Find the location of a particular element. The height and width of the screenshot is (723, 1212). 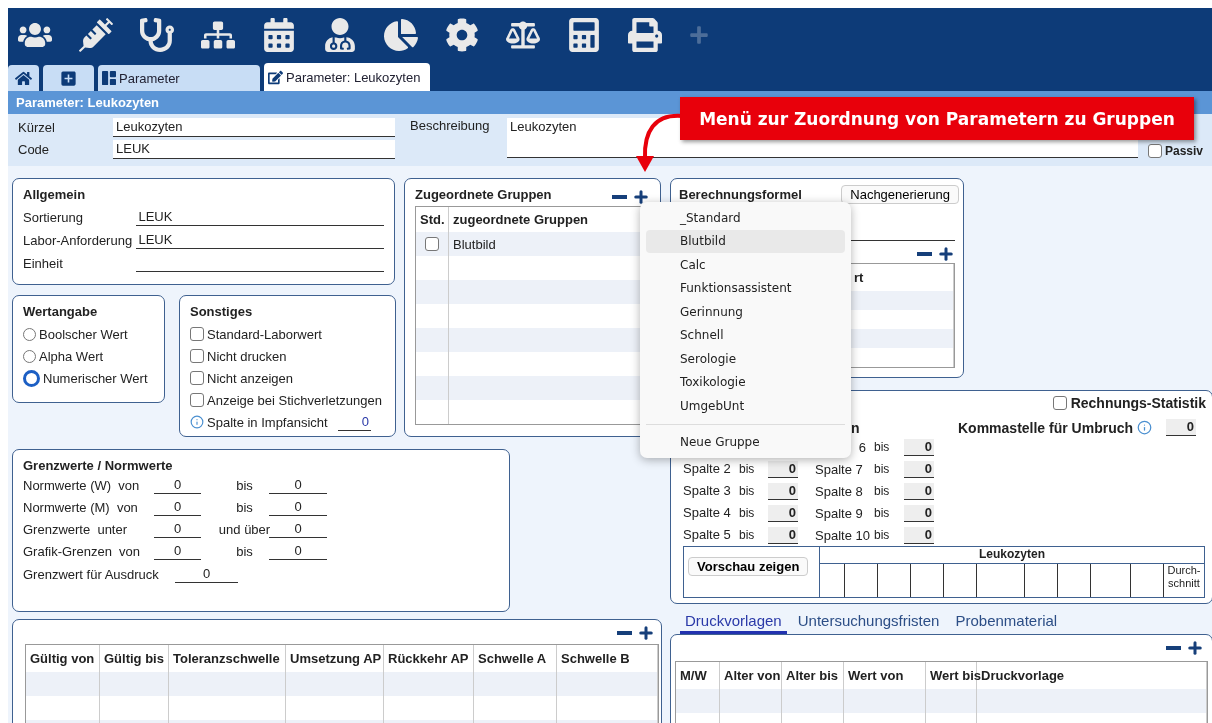

checkbox-label: Rechnungs-Statistik is located at coordinates (1138, 403).